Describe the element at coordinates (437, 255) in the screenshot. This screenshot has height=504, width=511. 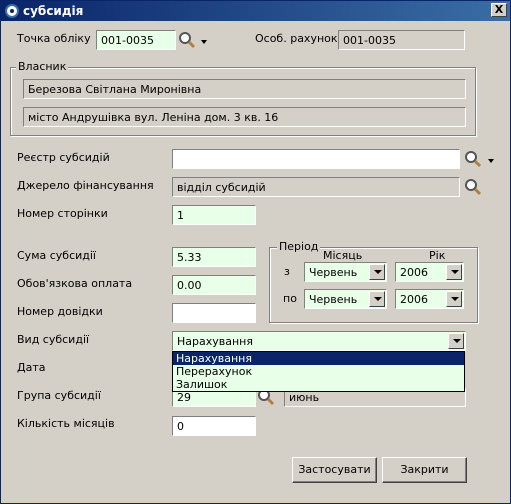
I see `year-header: Рік` at that location.